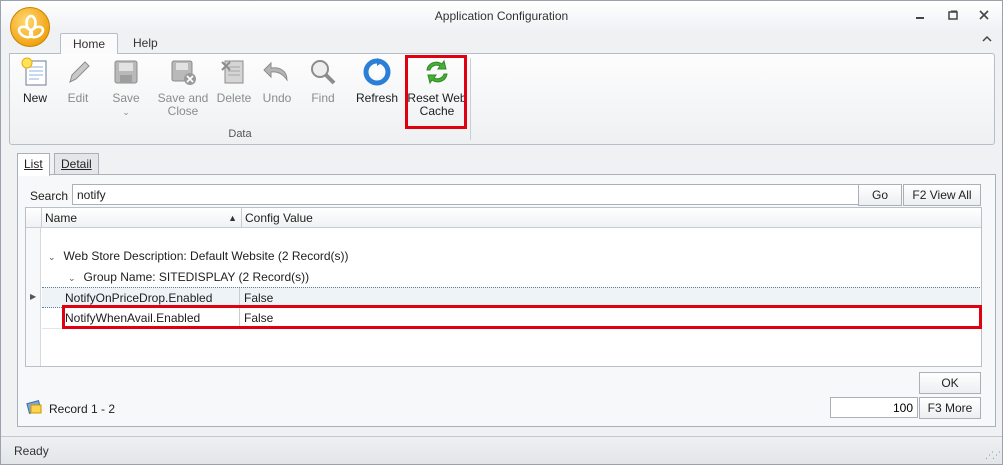  Describe the element at coordinates (501, 43) in the screenshot. I see `ribbon-tabs: Home Help` at that location.